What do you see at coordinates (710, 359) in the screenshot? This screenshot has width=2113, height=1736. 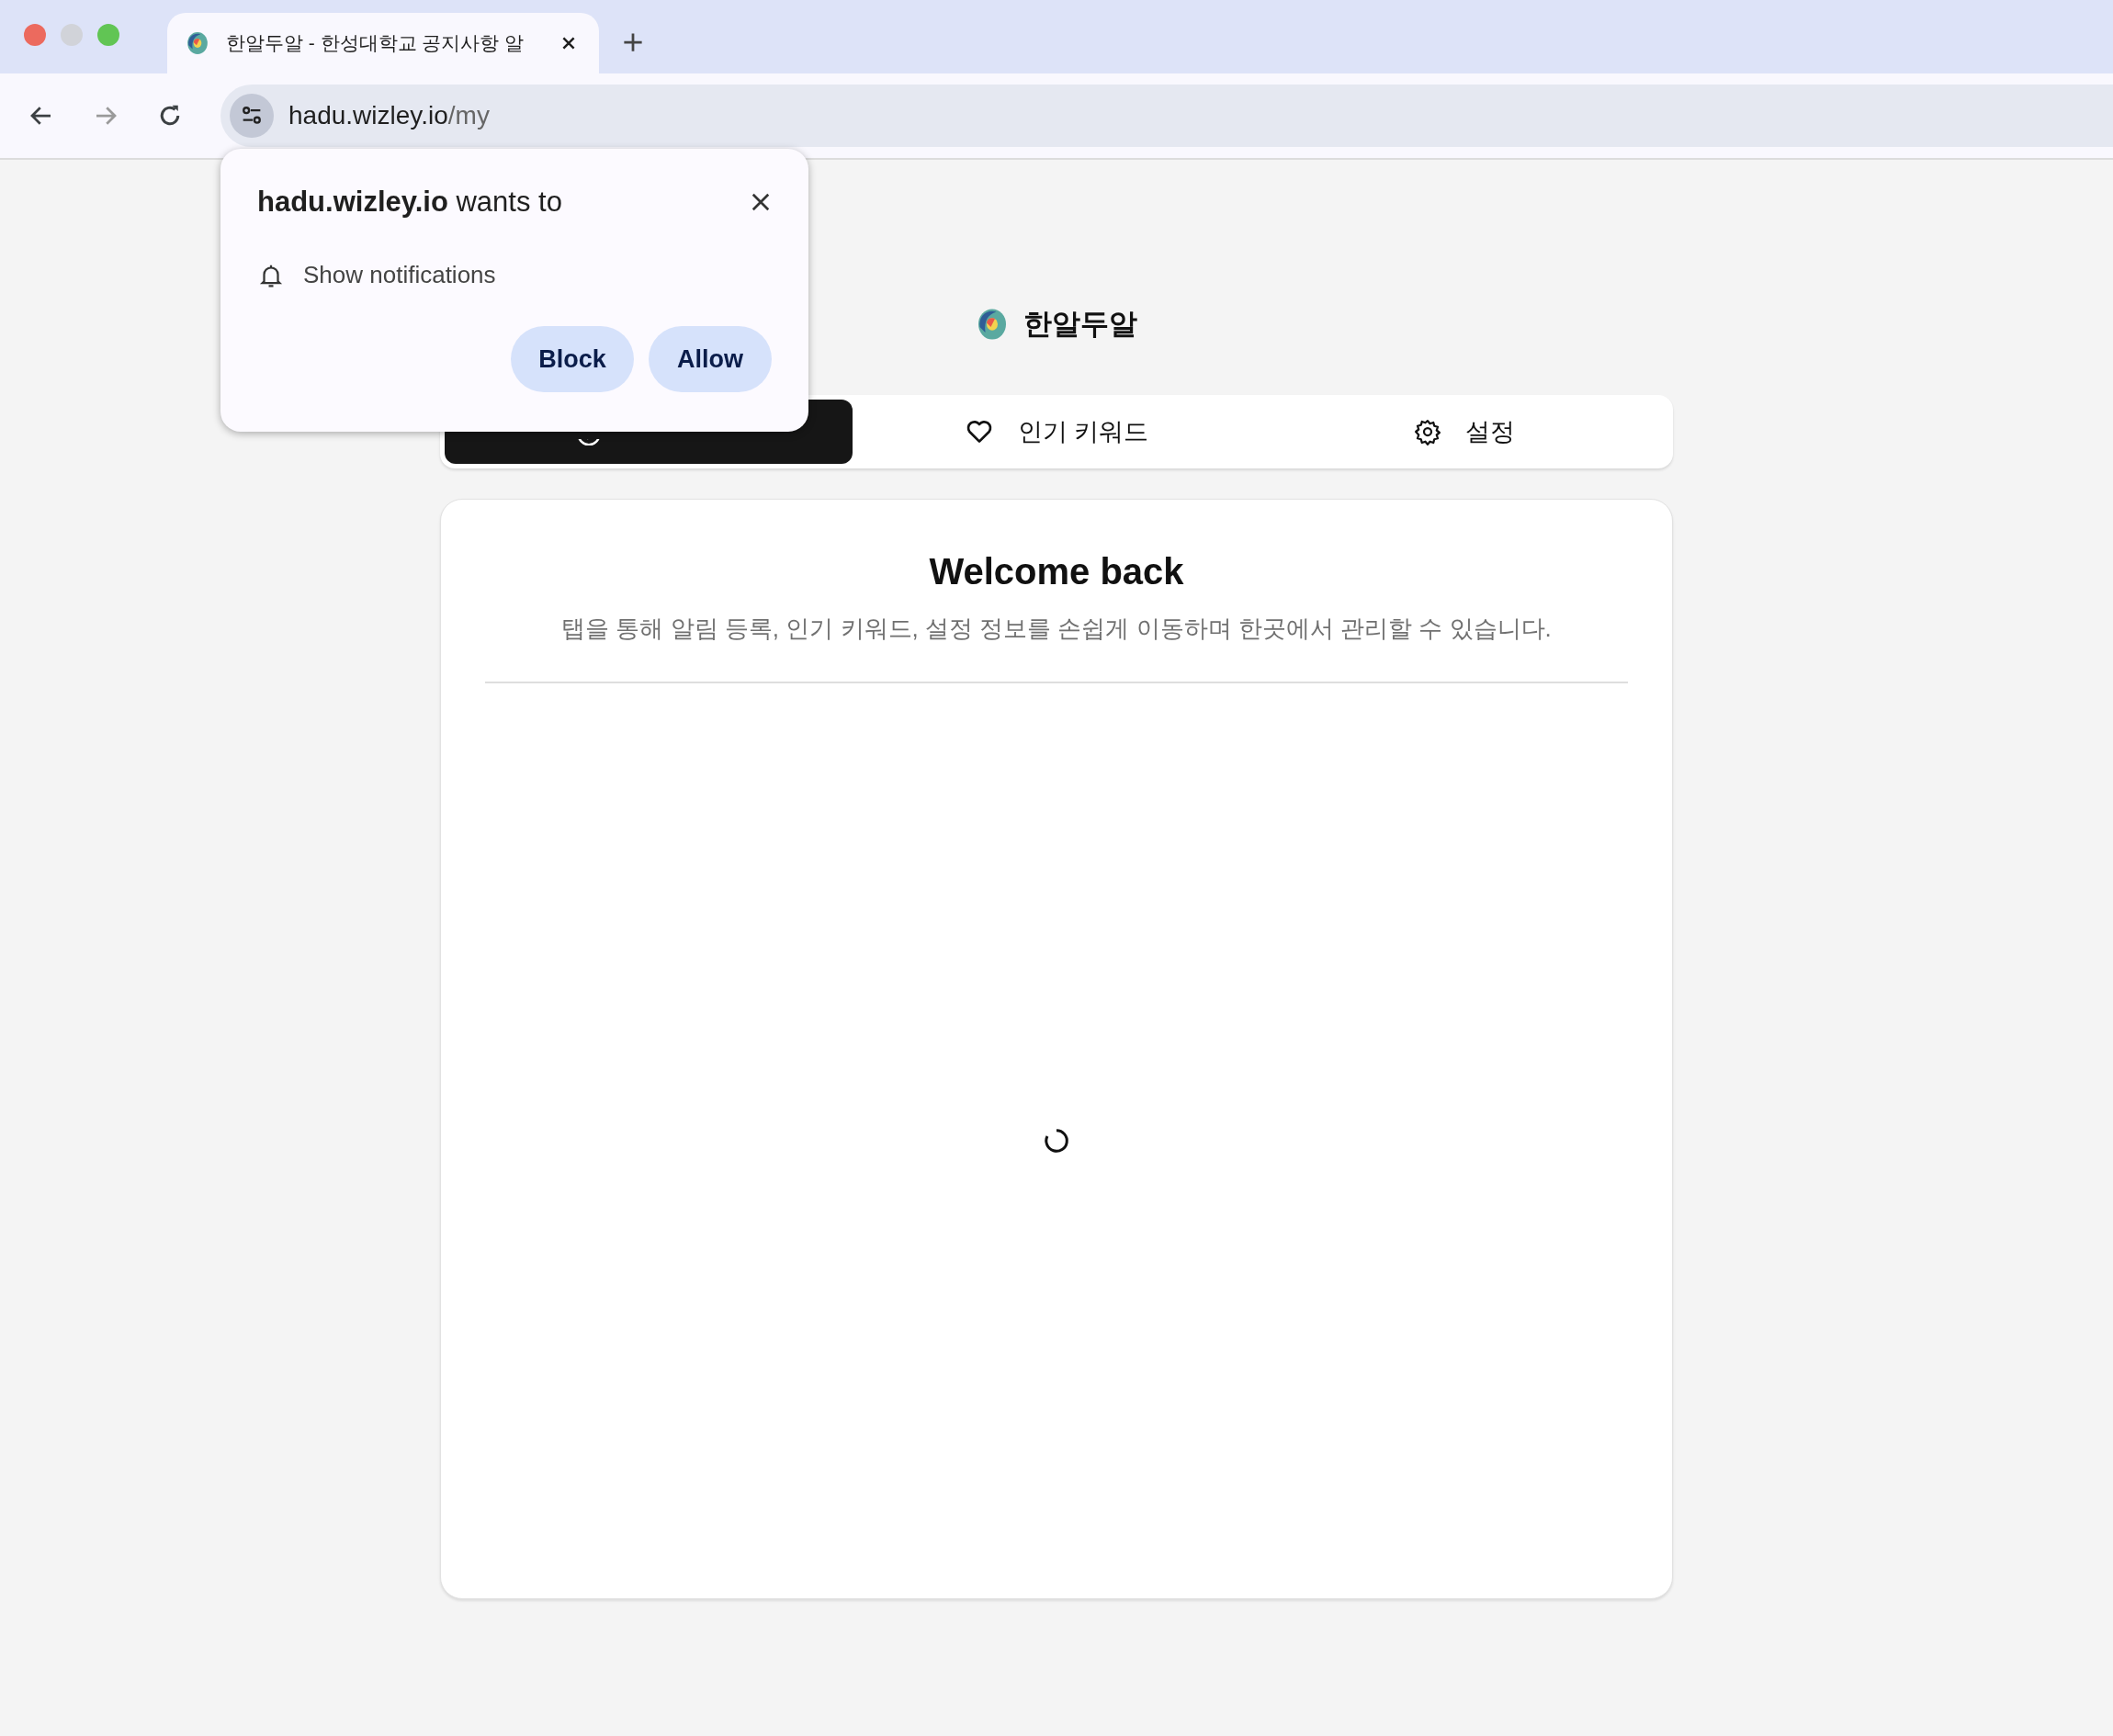 I see `permission-button: Allow` at bounding box center [710, 359].